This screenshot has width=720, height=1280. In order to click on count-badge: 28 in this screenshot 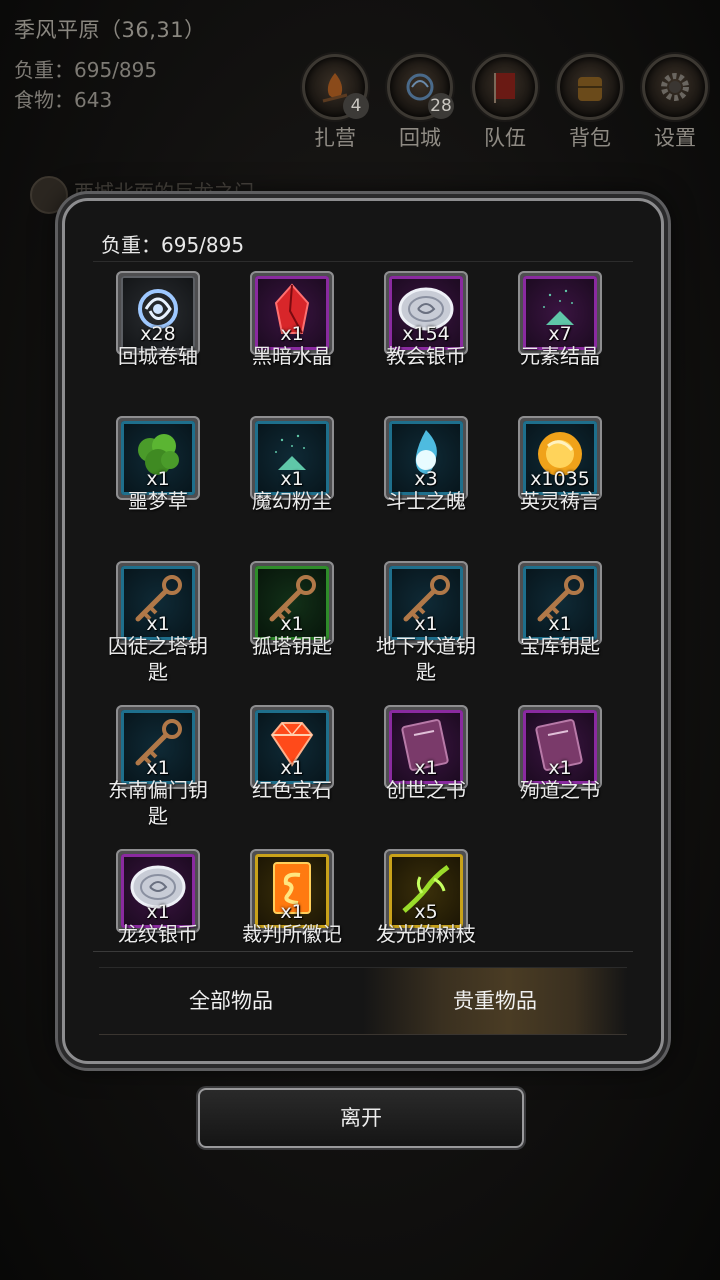, I will do `click(441, 106)`.